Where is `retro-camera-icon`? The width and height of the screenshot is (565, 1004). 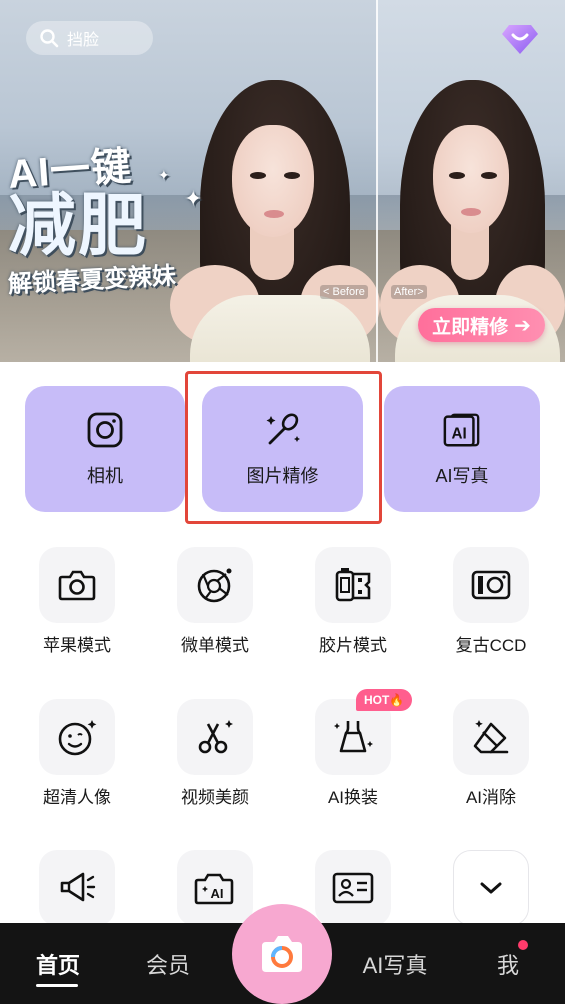 retro-camera-icon is located at coordinates (491, 585).